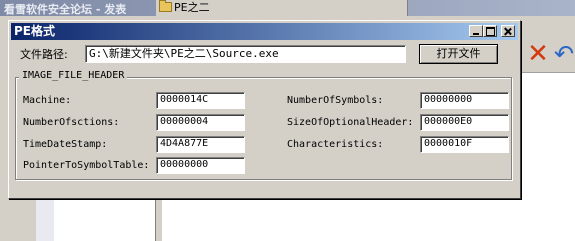  Describe the element at coordinates (264, 31) in the screenshot. I see `dialog-titlebar: PE格式` at that location.